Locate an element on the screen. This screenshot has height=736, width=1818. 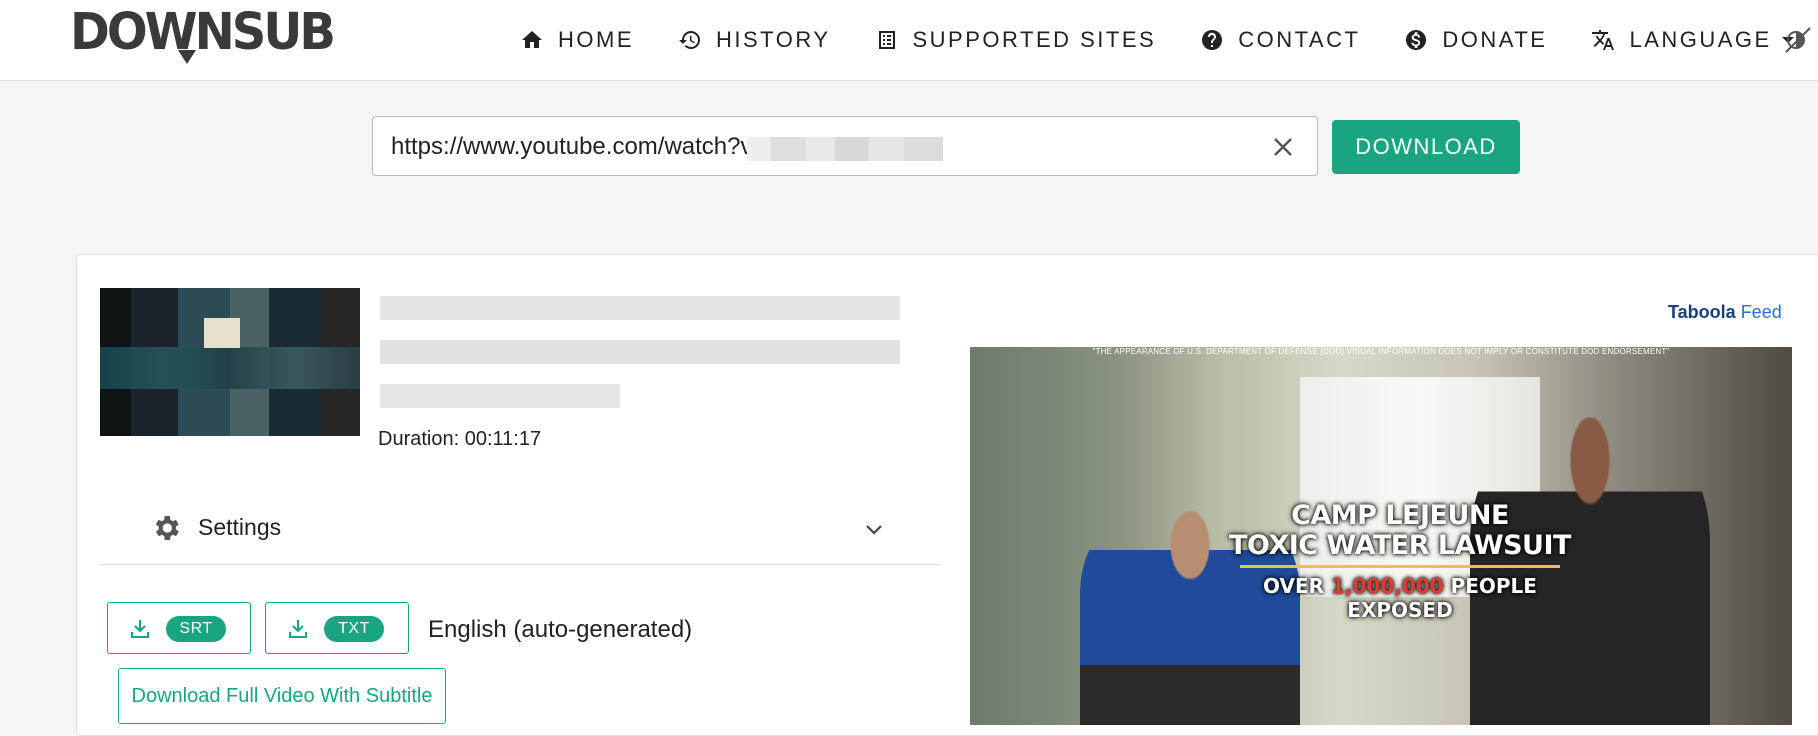
nav-donate: DONATE is located at coordinates (1475, 40).